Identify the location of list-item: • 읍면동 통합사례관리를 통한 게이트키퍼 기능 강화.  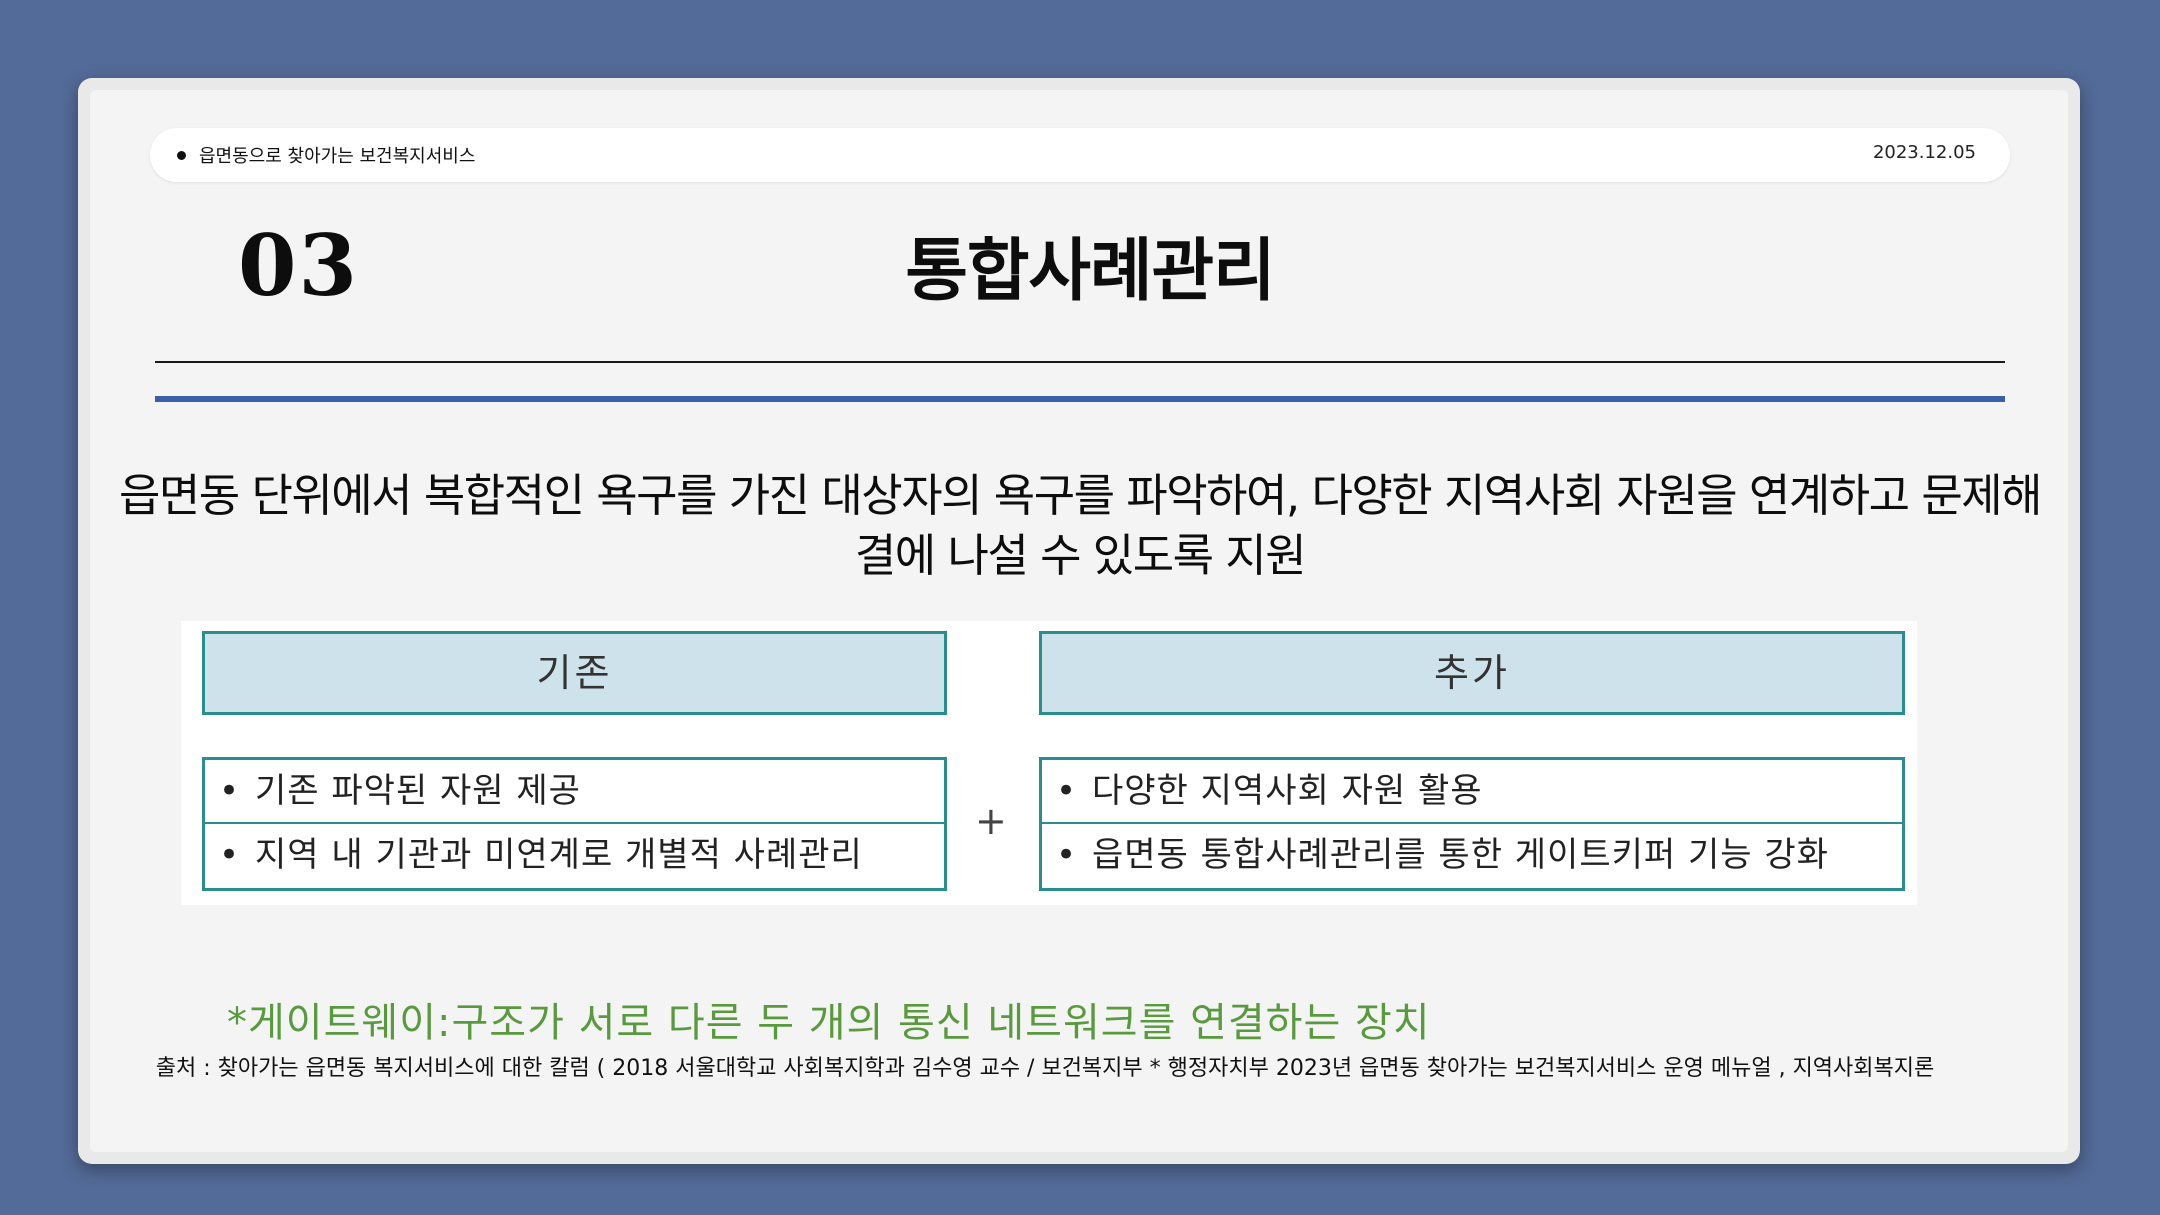
(1472, 856).